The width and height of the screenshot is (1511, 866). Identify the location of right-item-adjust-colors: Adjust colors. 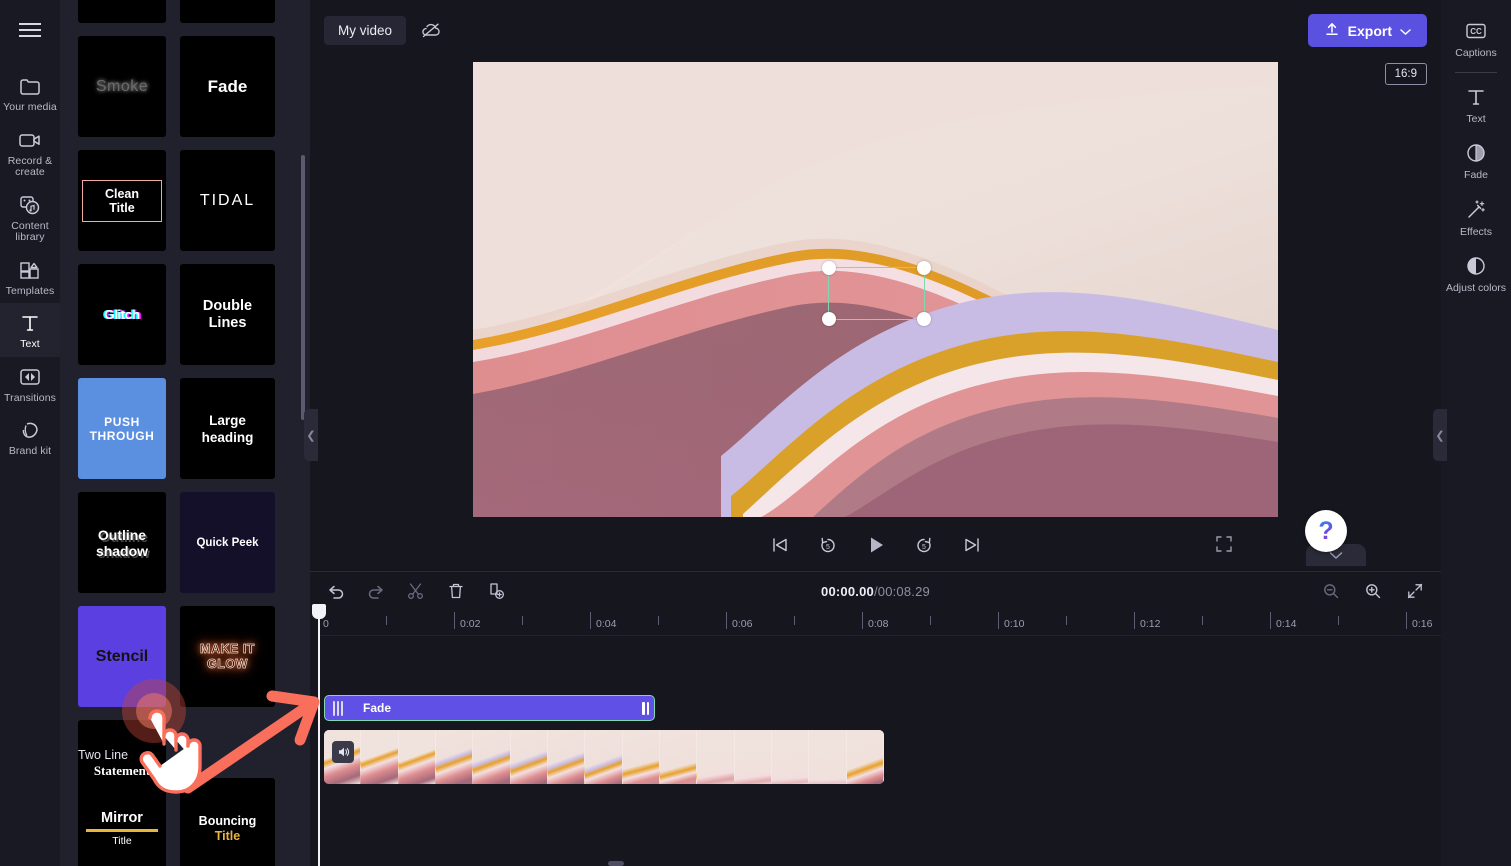
(1476, 273).